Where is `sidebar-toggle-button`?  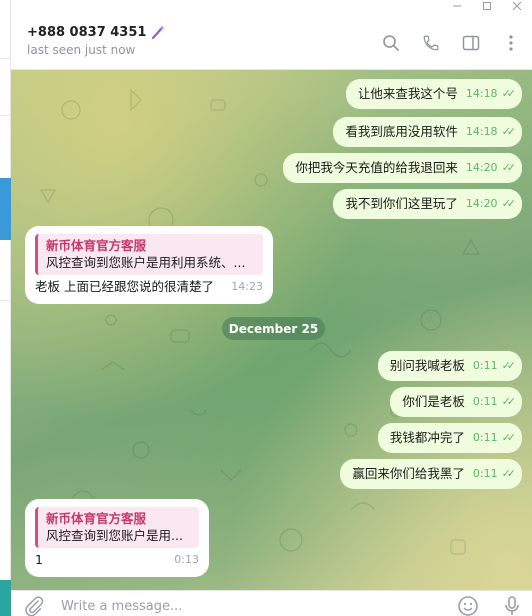
sidebar-toggle-button is located at coordinates (471, 43).